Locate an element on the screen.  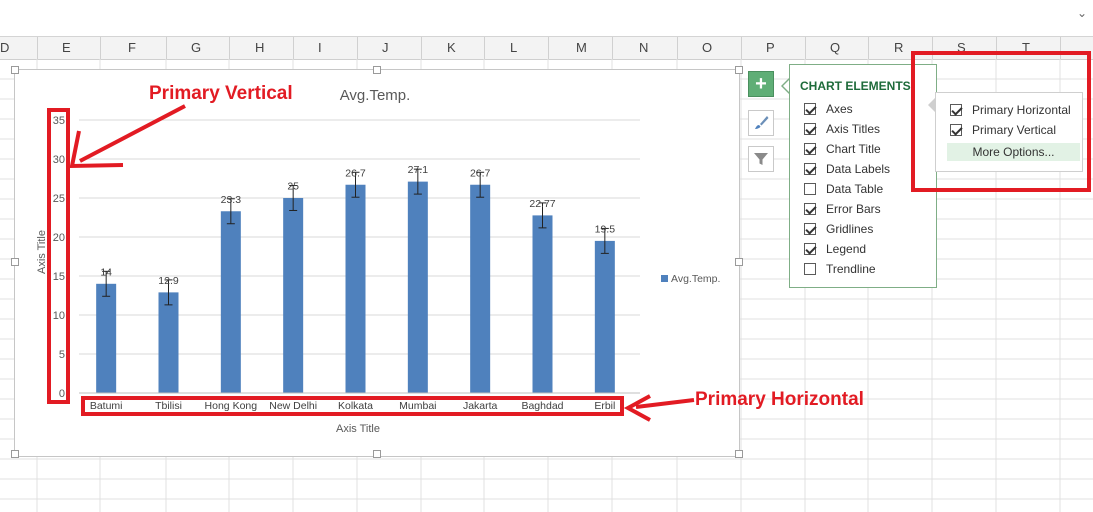
chart-styles-button is located at coordinates (761, 123).